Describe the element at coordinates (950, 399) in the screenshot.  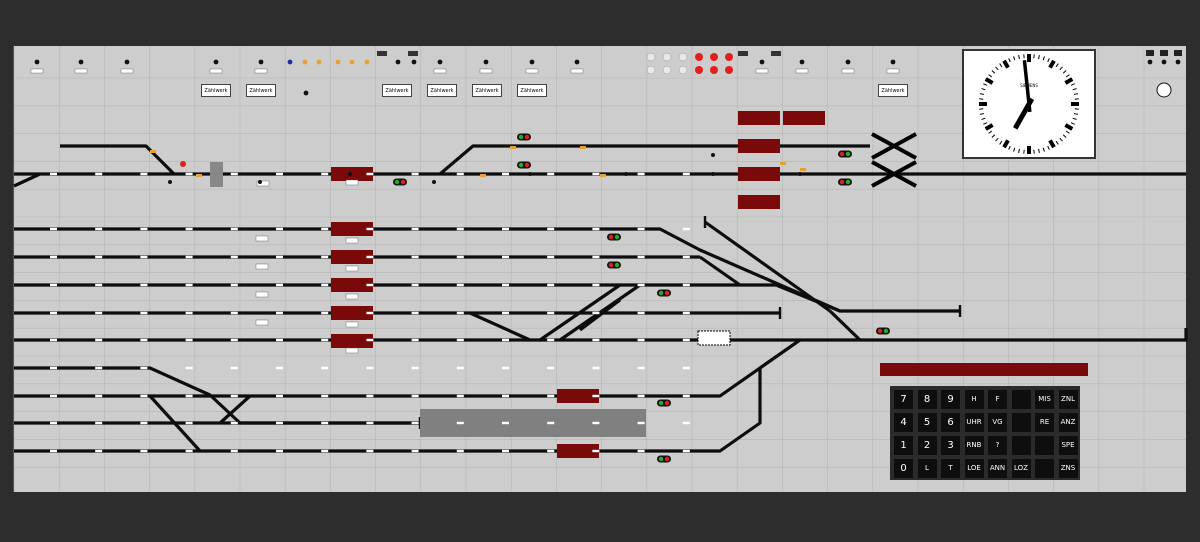
I see `keypad-key: 9` at that location.